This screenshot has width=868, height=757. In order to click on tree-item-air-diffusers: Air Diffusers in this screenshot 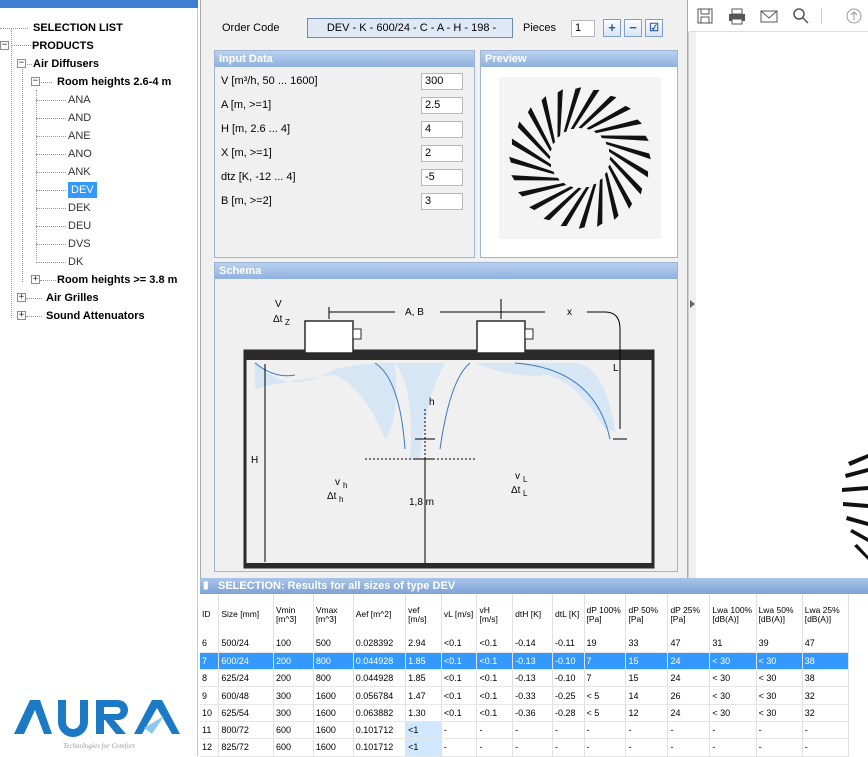, I will do `click(66, 64)`.